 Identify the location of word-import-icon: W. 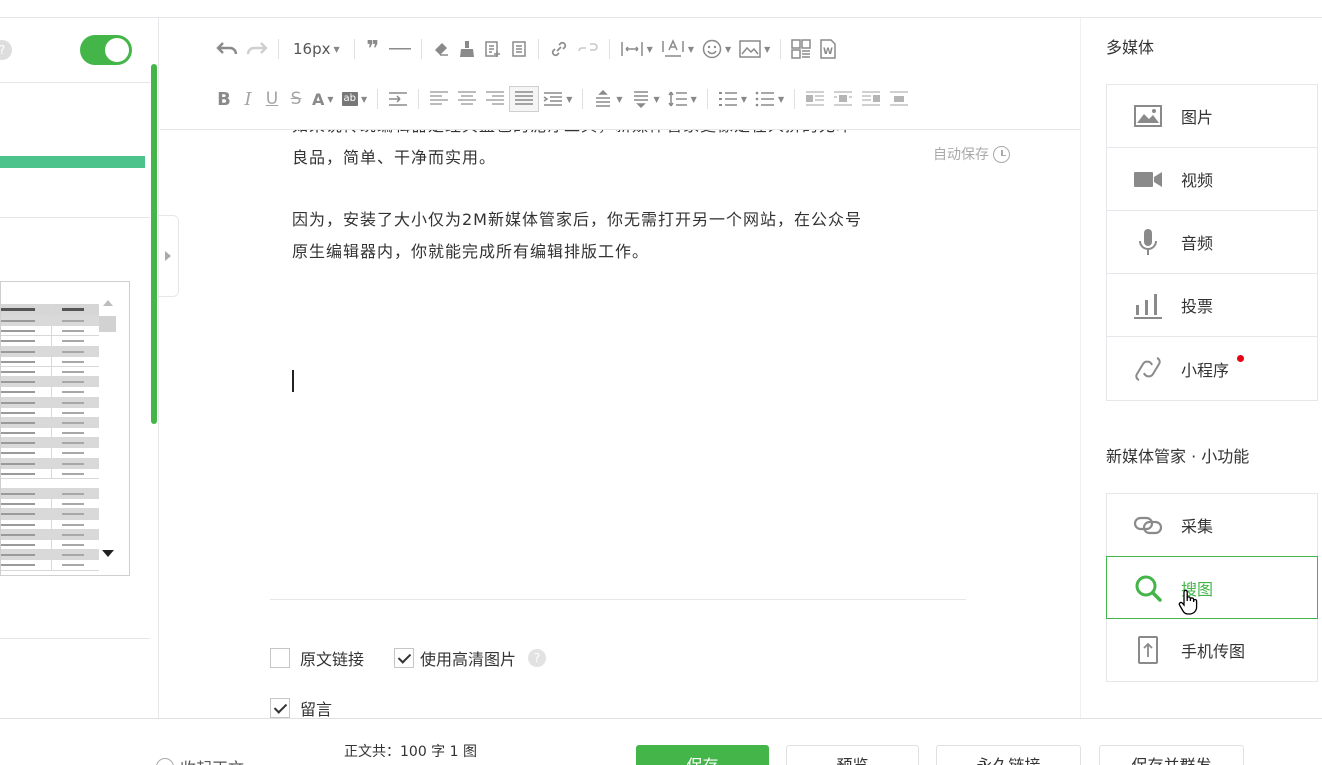
(828, 49).